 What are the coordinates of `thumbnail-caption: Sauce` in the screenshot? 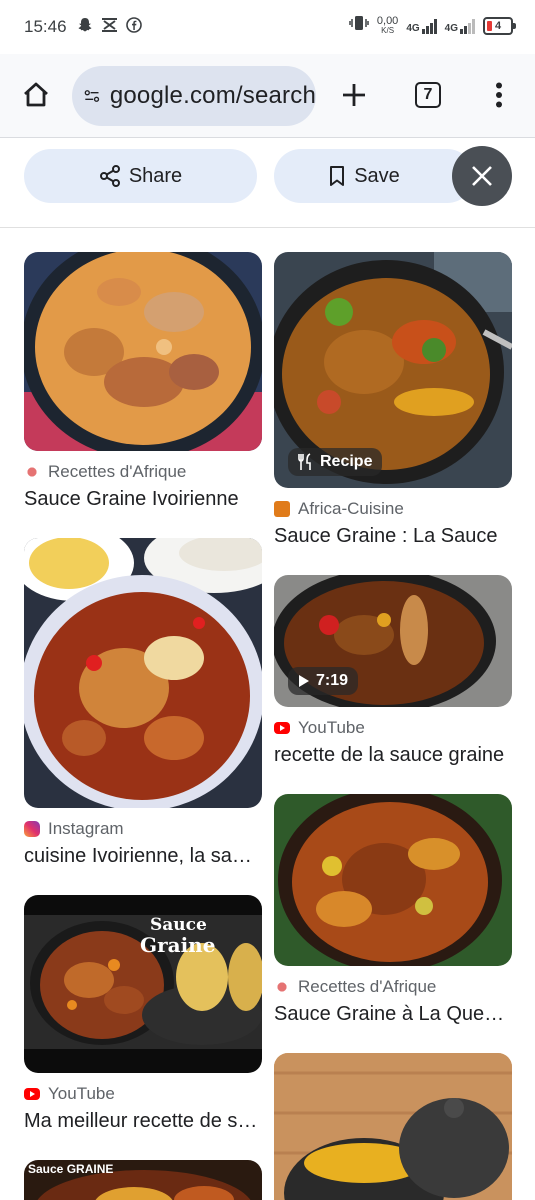 It's located at (178, 925).